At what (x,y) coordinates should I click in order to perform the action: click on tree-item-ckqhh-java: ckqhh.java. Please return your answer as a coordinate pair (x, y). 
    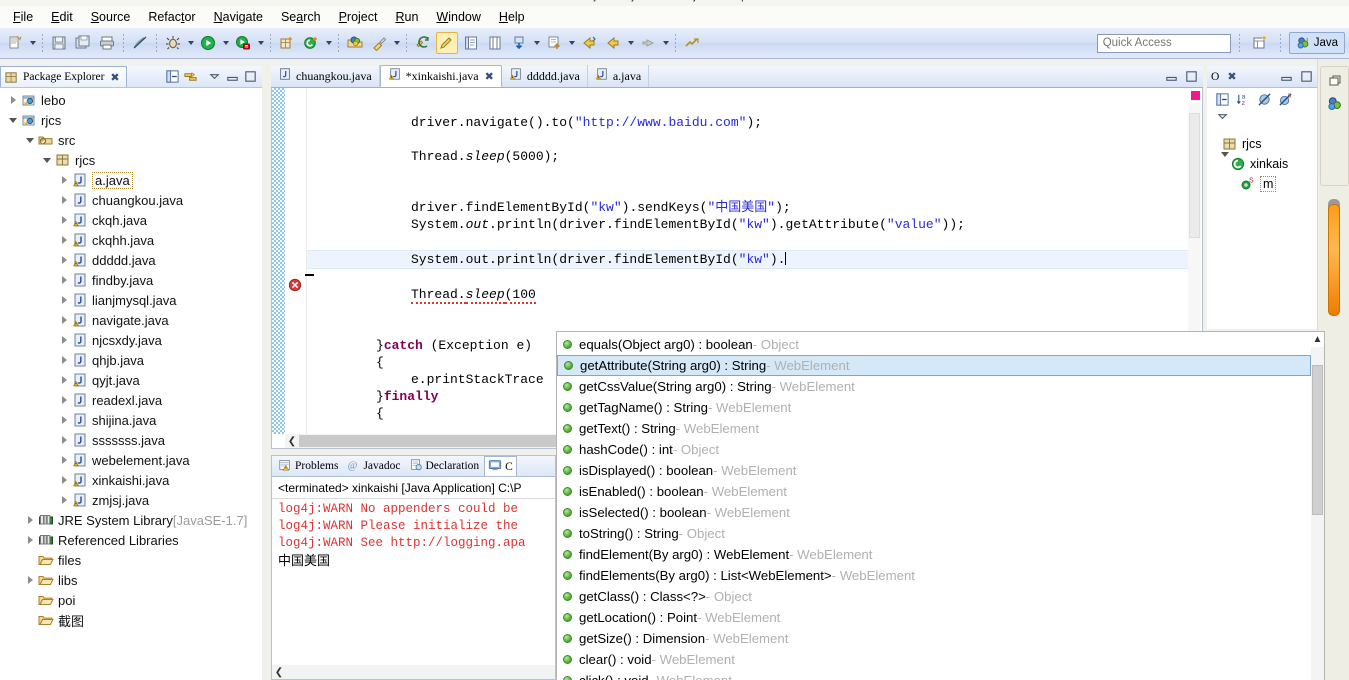
    Looking at the image, I should click on (131, 240).